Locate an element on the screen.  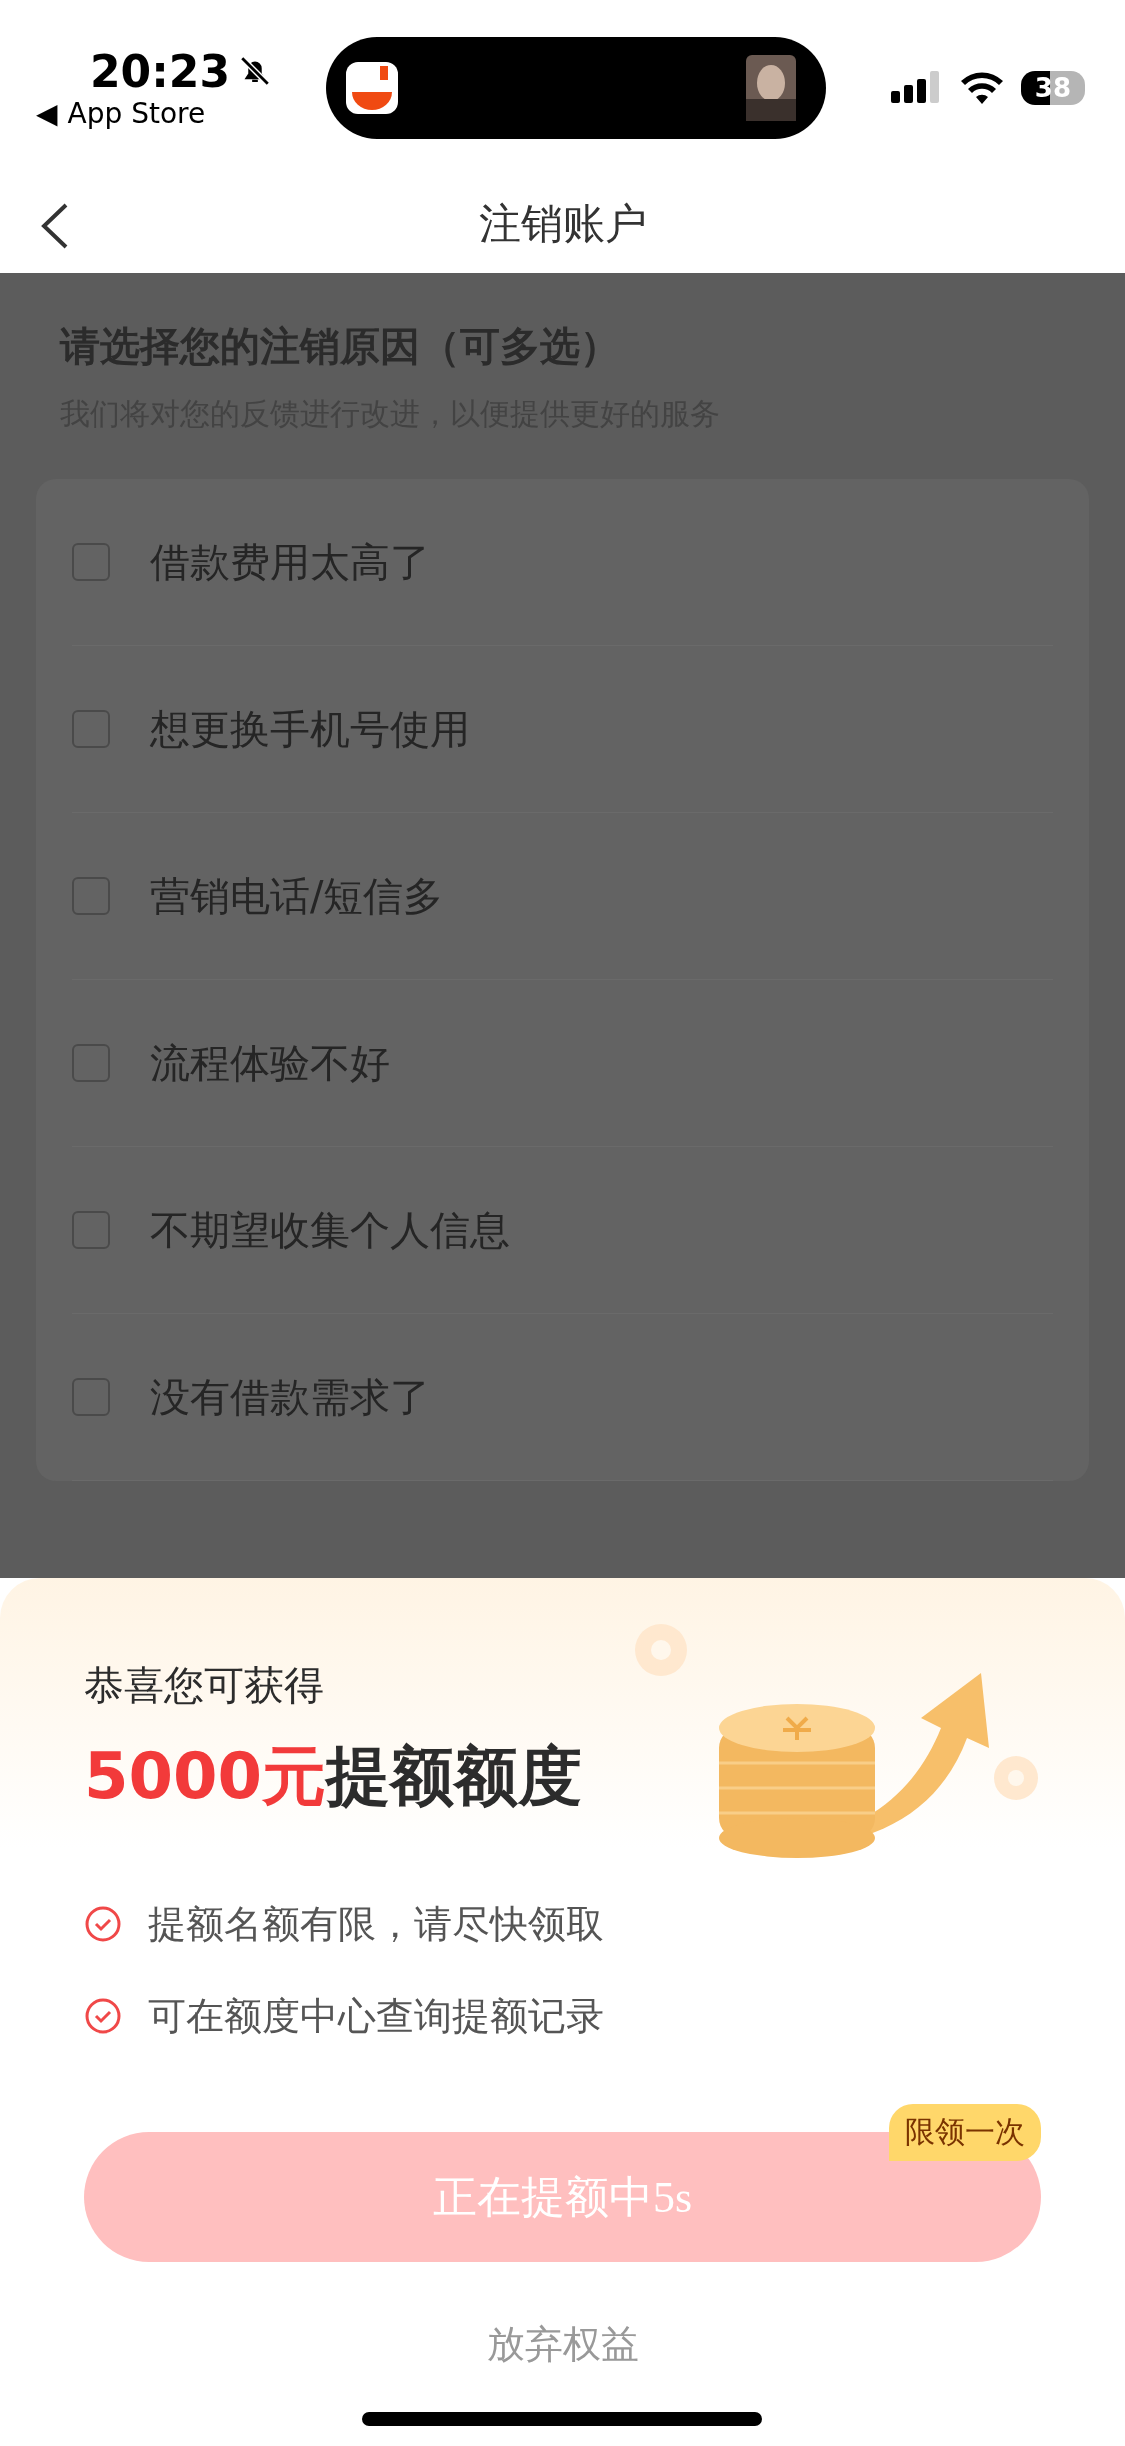
reason-label: 不期望收集个人信息 is located at coordinates (330, 1230).